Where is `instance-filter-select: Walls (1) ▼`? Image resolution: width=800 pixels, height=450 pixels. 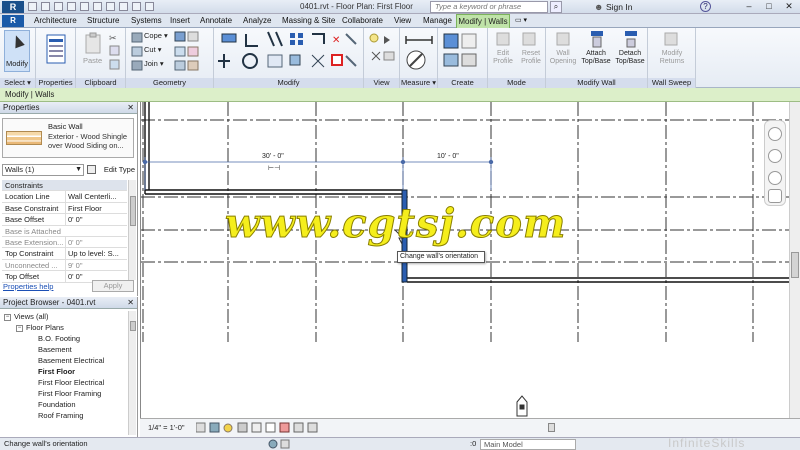 instance-filter-select: Walls (1) ▼ is located at coordinates (43, 170).